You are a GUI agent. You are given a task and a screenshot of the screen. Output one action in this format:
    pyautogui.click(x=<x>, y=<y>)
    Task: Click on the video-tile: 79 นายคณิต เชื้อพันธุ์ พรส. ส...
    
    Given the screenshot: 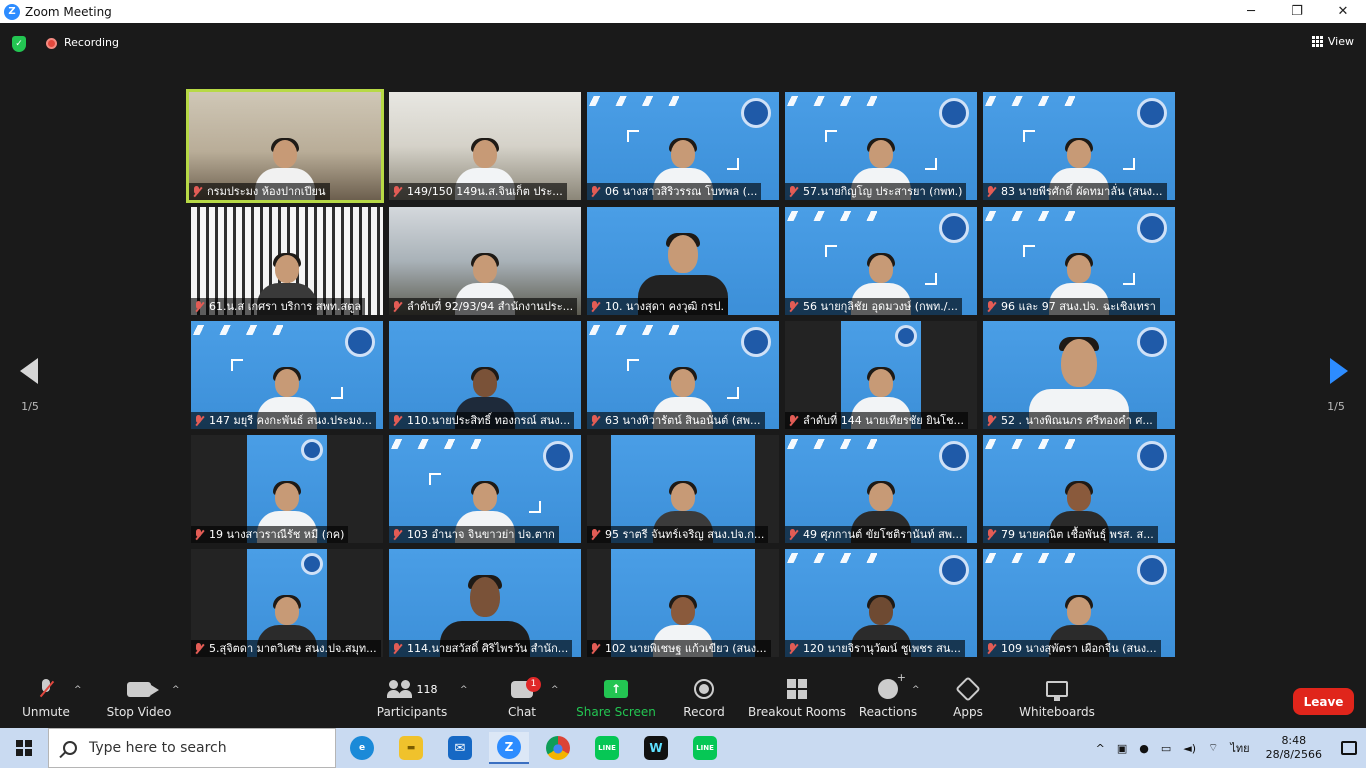 What is the action you would take?
    pyautogui.click(x=1079, y=489)
    